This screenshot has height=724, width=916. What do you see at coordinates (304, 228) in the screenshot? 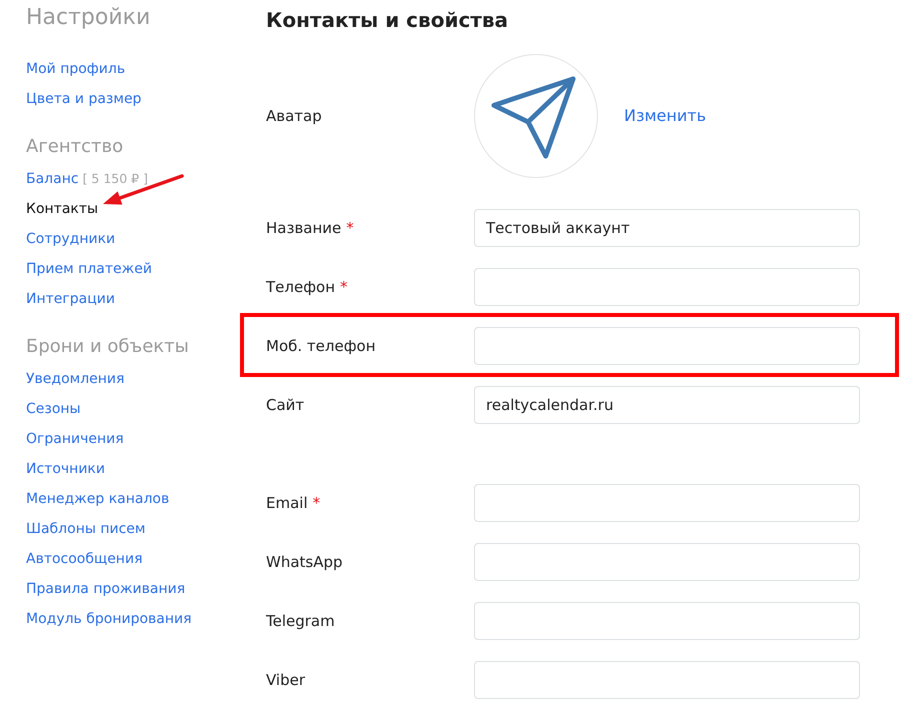
I see `field-label: Название` at bounding box center [304, 228].